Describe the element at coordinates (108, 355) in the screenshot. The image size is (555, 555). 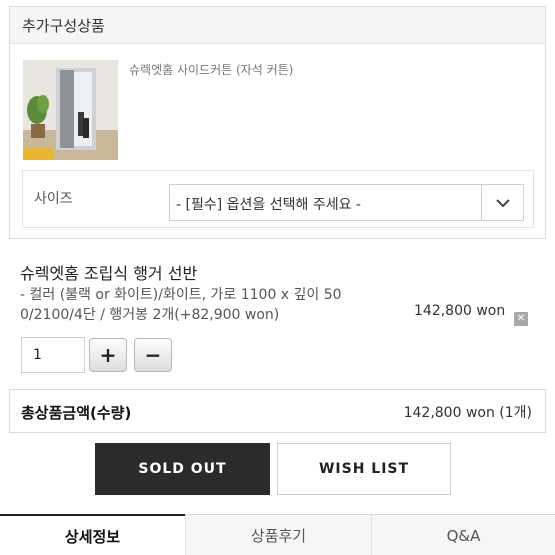
I see `quantity-increase-button: +` at that location.